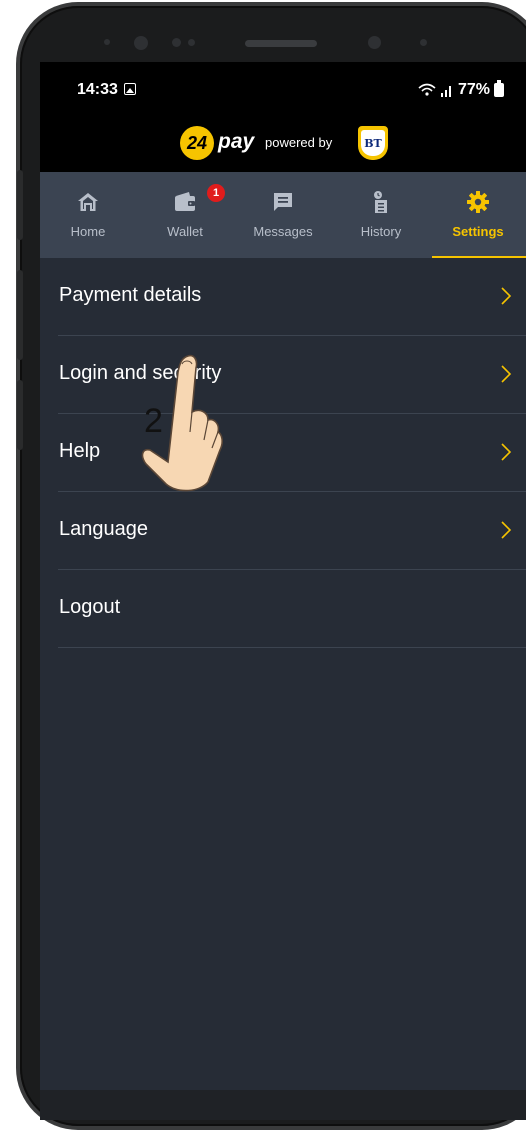 The width and height of the screenshot is (526, 1131). I want to click on bt-bank-logo: BT, so click(373, 143).